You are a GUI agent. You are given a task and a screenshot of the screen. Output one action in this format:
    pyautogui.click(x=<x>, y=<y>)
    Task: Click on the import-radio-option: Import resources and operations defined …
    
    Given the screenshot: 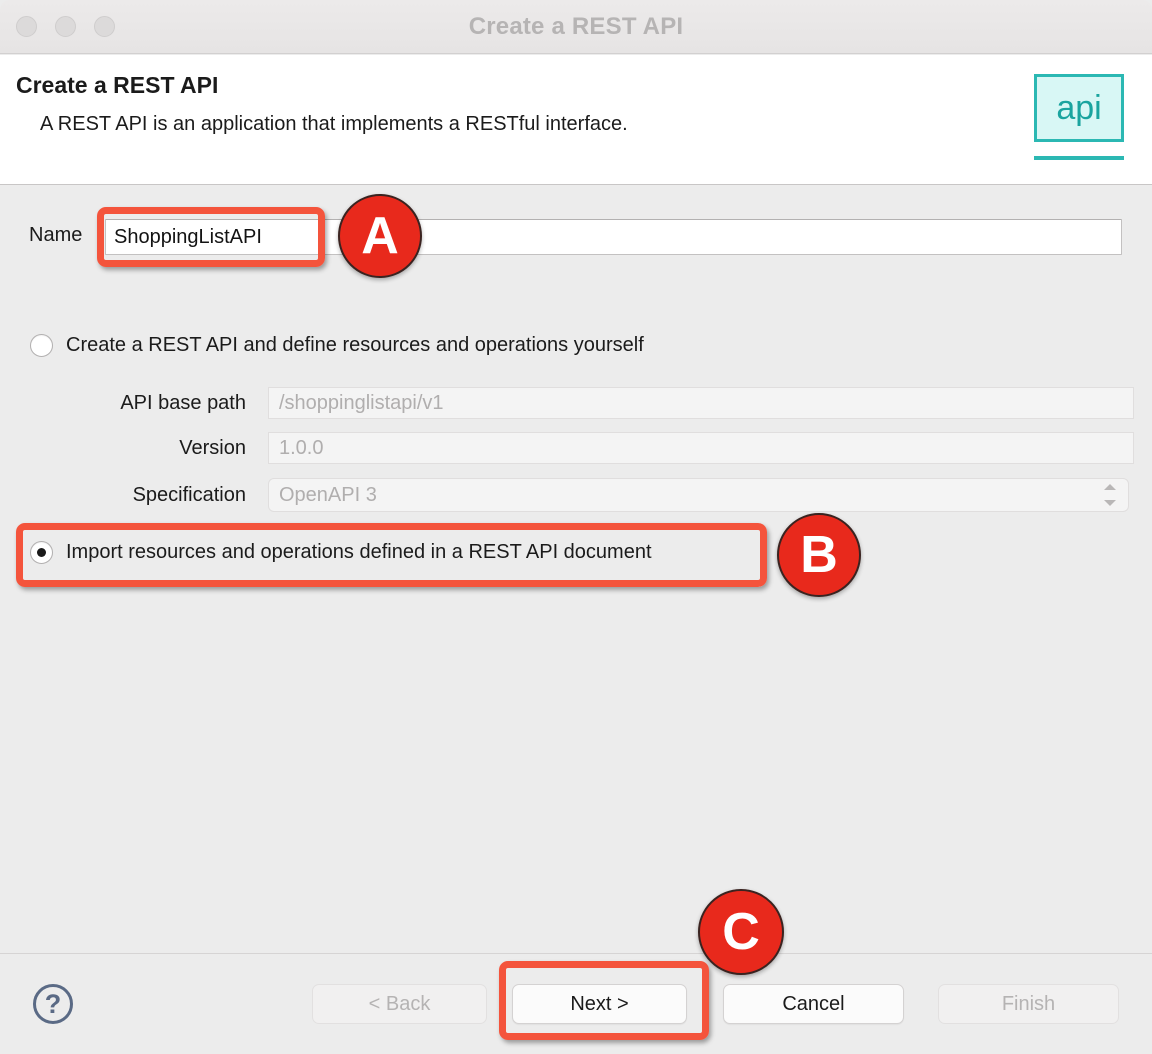 What is the action you would take?
    pyautogui.click(x=341, y=552)
    